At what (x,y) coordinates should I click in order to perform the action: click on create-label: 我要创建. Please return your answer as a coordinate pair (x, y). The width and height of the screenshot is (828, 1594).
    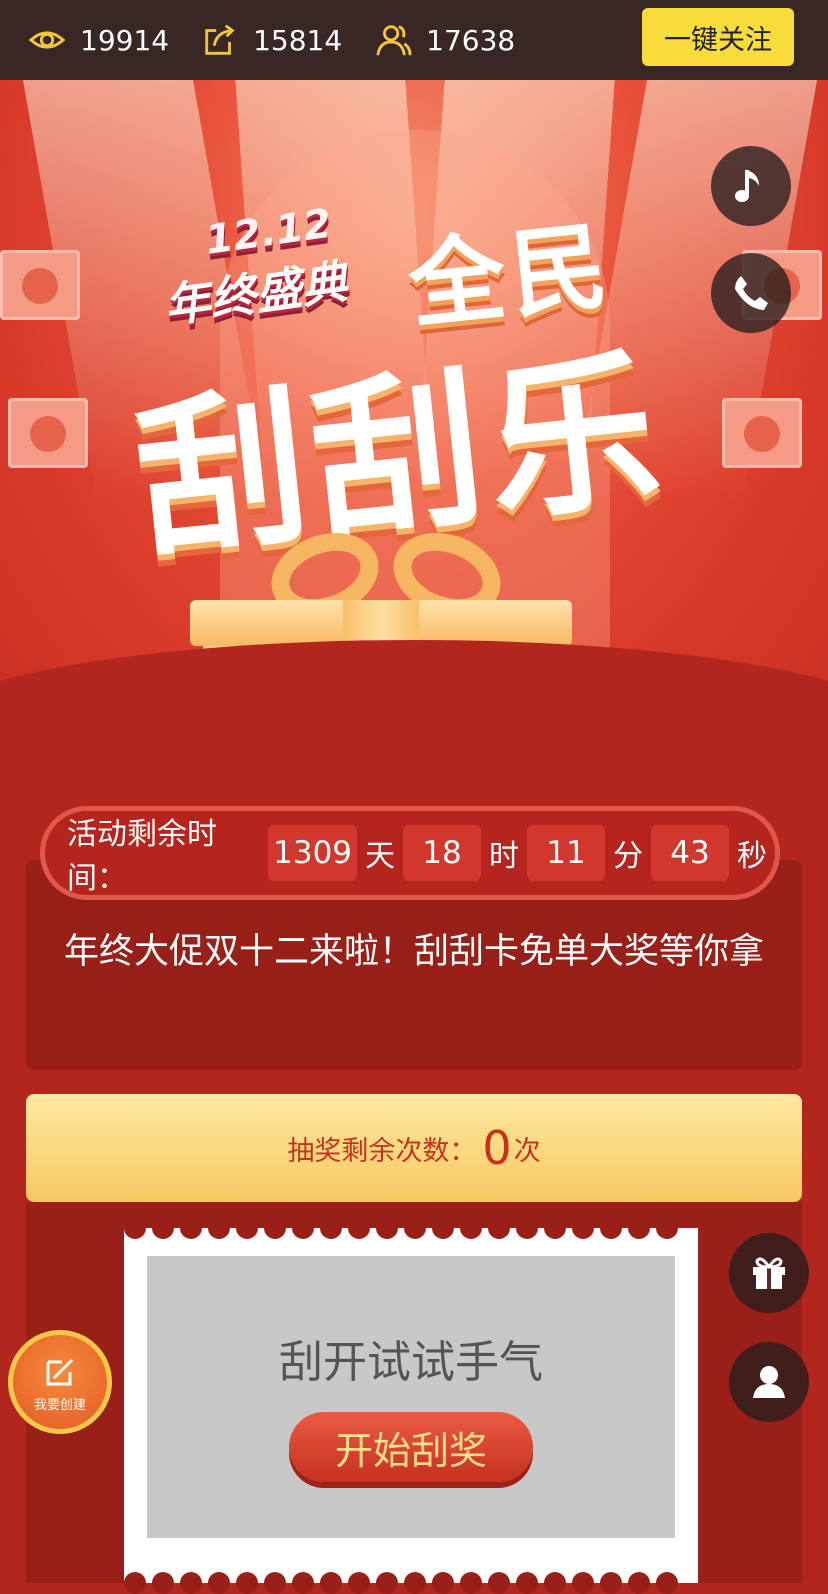
    Looking at the image, I should click on (59, 1405).